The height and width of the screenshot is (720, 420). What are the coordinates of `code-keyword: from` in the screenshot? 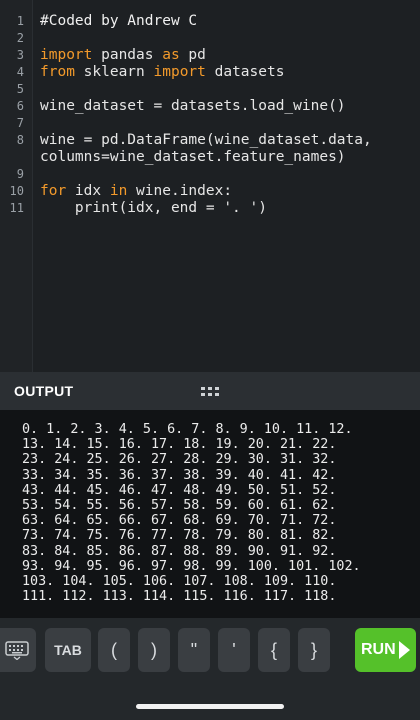 It's located at (57, 72).